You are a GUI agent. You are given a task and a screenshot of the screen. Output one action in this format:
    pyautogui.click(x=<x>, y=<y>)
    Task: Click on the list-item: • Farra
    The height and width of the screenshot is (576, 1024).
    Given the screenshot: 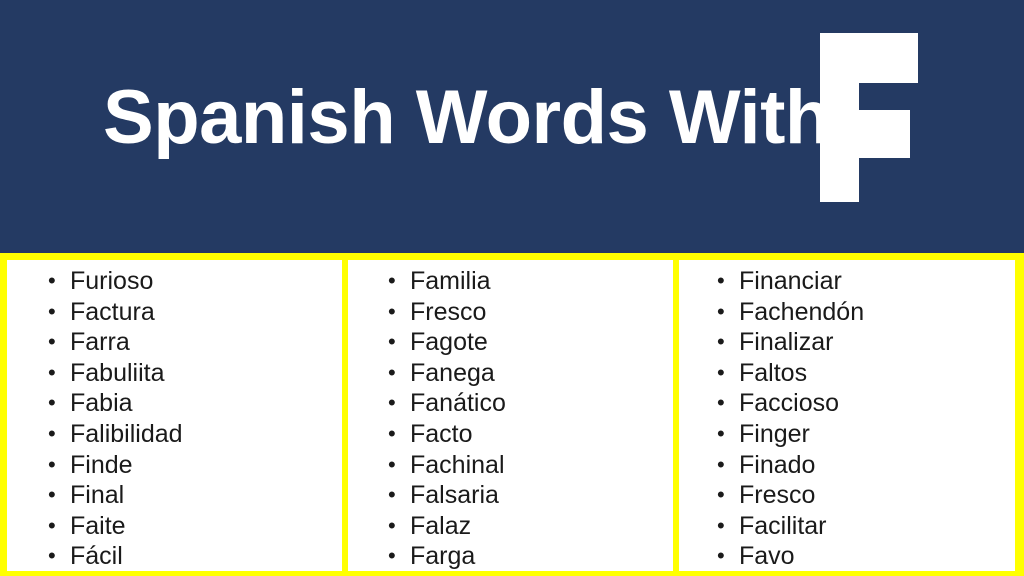 What is the action you would take?
    pyautogui.click(x=115, y=342)
    